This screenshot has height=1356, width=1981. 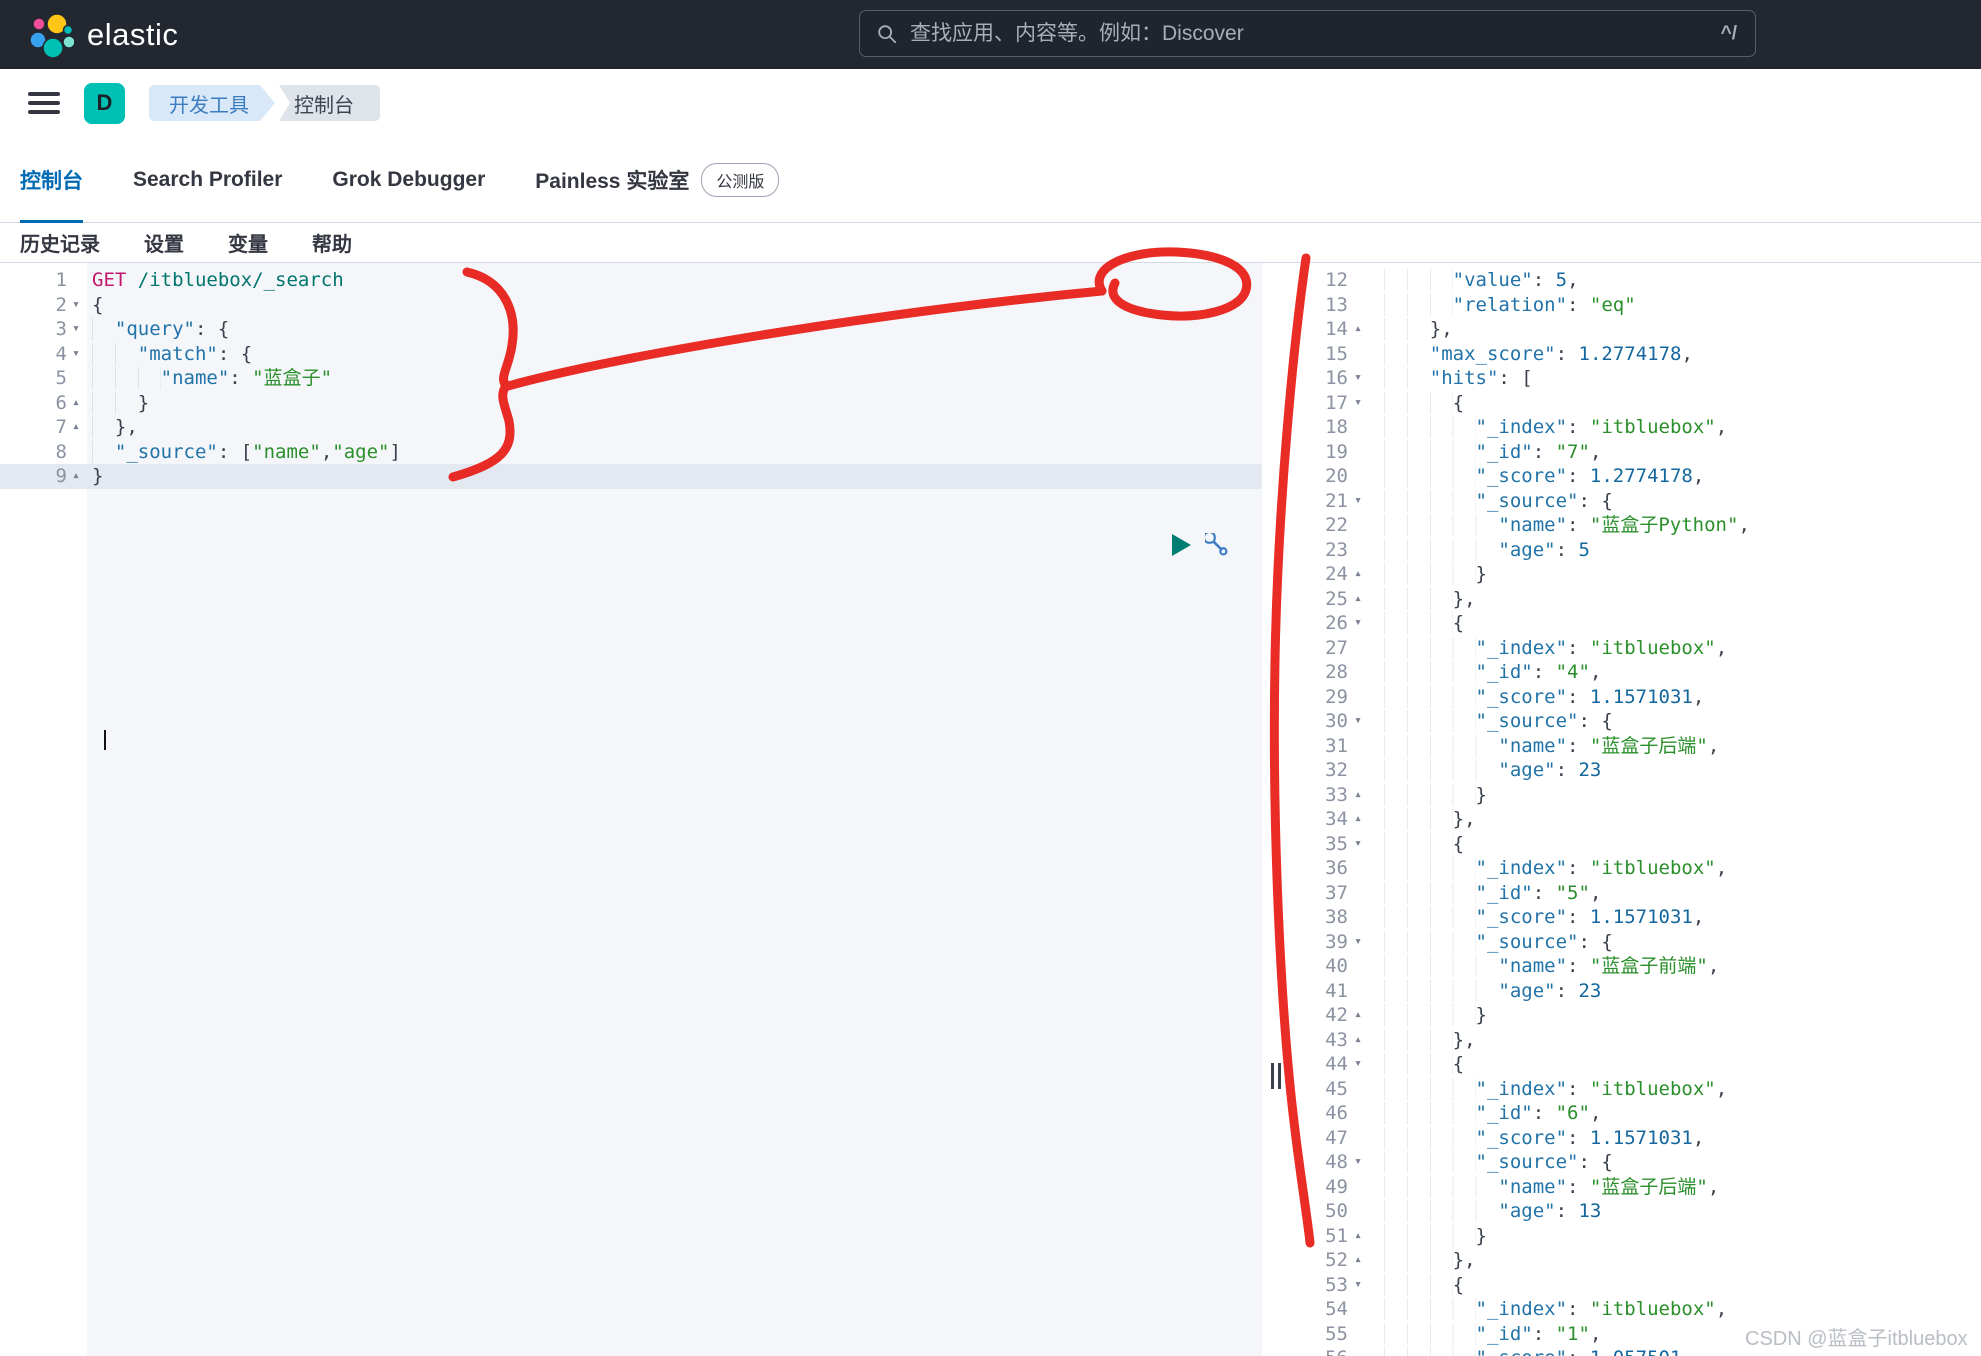 I want to click on elastic-logo-icon, so click(x=51, y=35).